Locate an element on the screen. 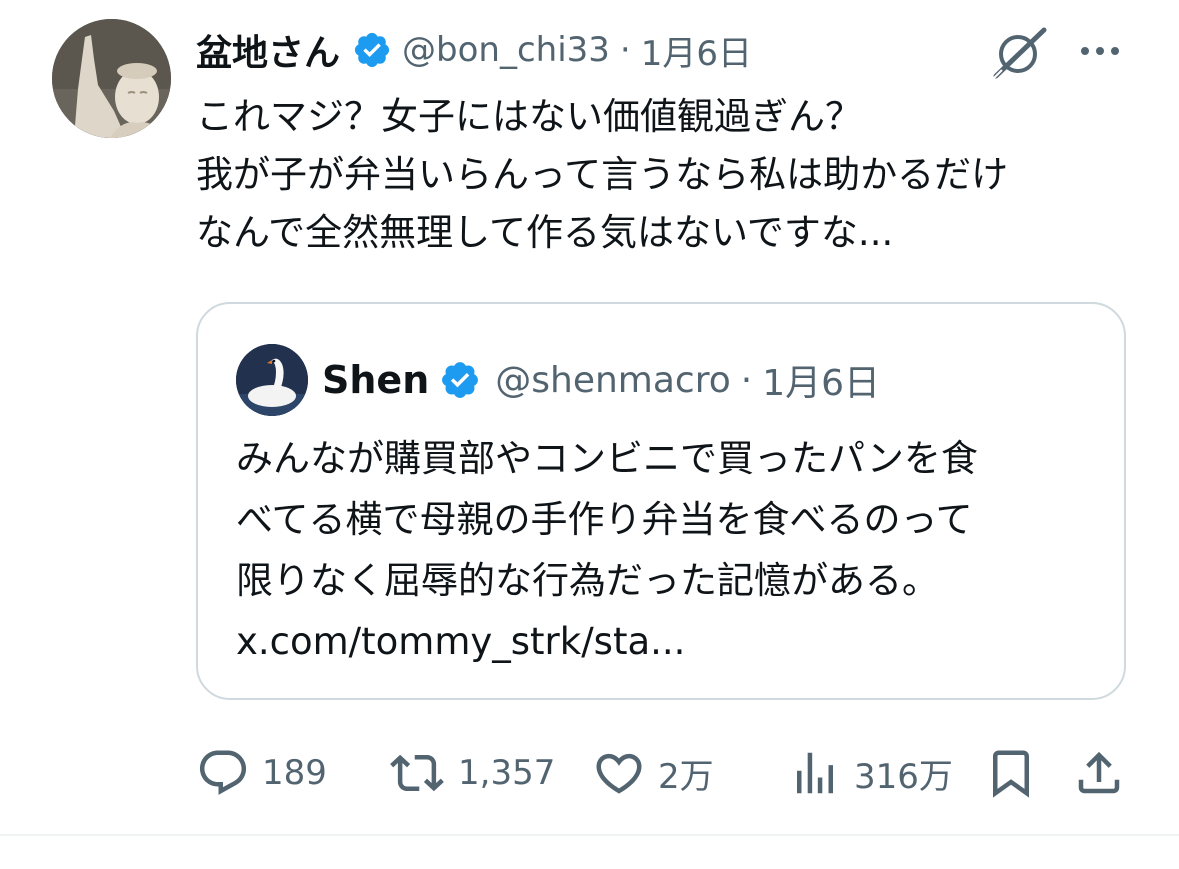 The image size is (1179, 869). quoted-author-handle: @shenmacro is located at coordinates (613, 380).